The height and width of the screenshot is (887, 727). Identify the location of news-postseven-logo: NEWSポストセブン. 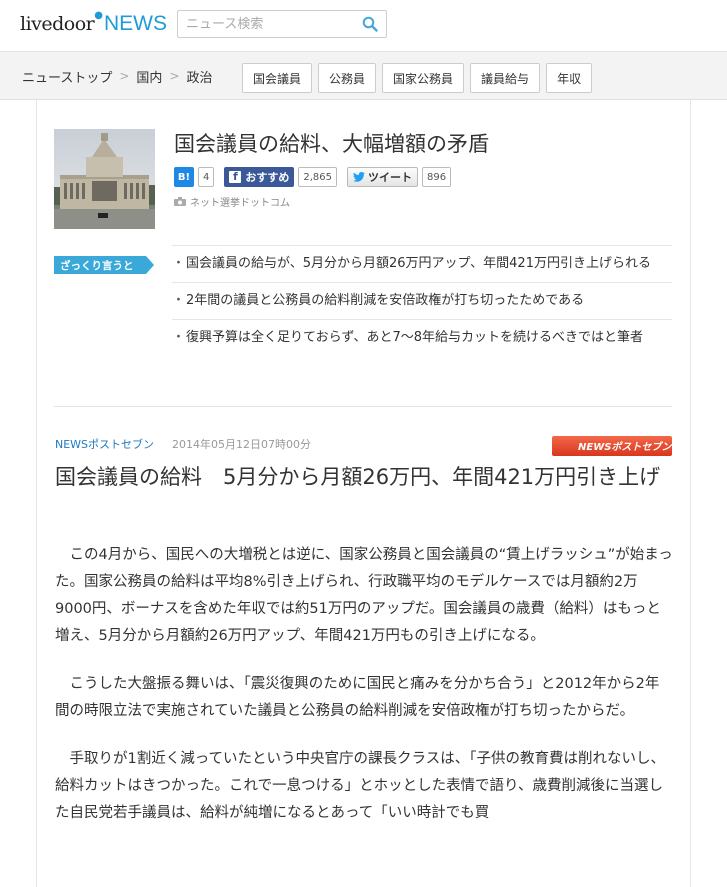
(612, 446).